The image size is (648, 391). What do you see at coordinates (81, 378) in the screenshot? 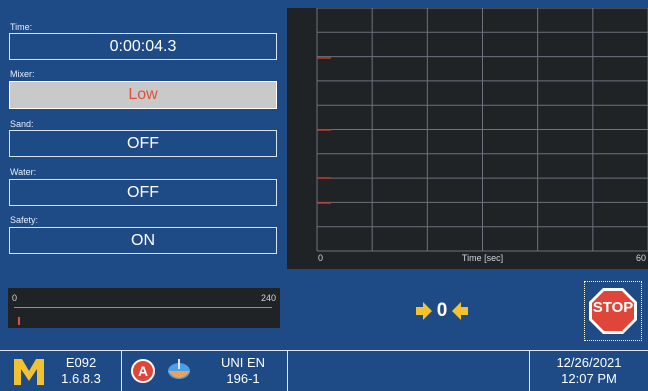
I see `firmware-version: 1.6.8.3` at bounding box center [81, 378].